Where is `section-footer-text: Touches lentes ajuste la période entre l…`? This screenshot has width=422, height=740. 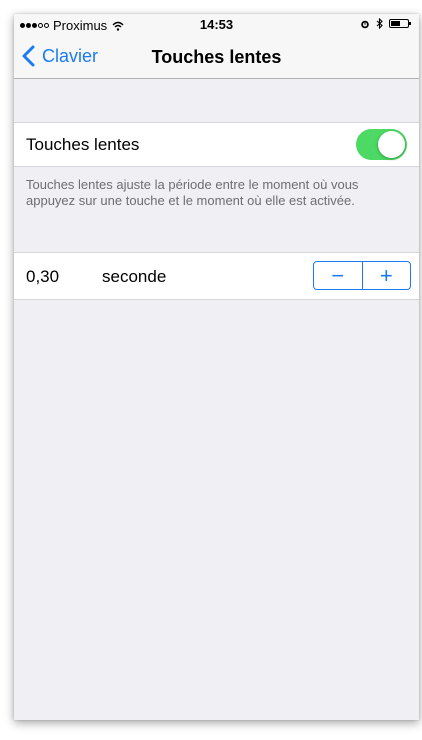
section-footer-text: Touches lentes ajuste la période entre l… is located at coordinates (192, 192).